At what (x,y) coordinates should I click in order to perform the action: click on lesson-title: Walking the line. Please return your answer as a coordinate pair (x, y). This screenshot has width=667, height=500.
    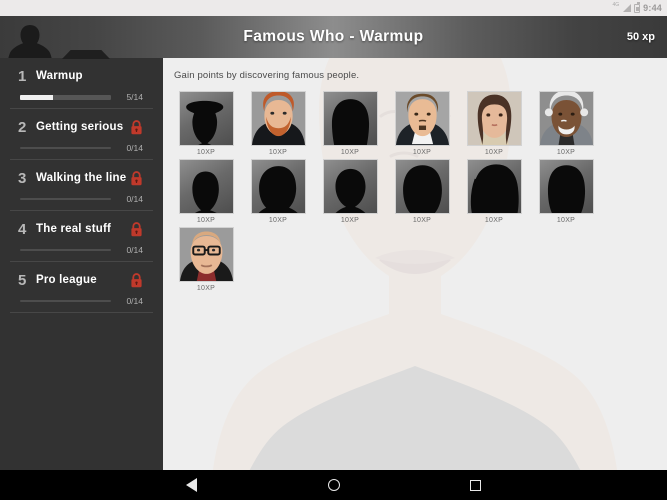
    Looking at the image, I should click on (81, 178).